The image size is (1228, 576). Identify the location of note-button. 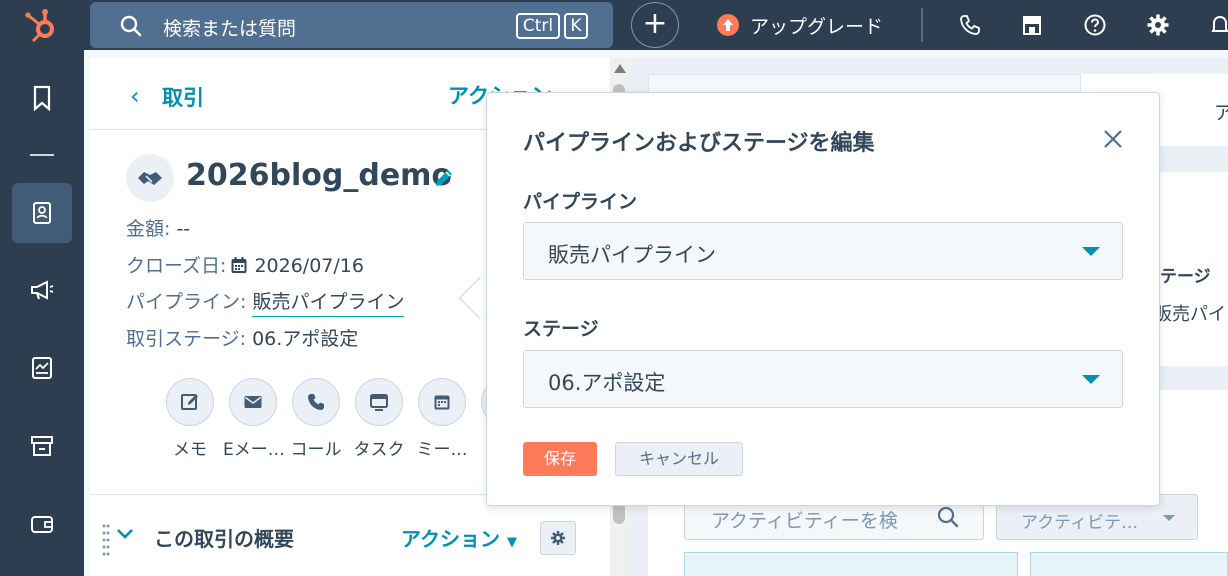
(190, 402).